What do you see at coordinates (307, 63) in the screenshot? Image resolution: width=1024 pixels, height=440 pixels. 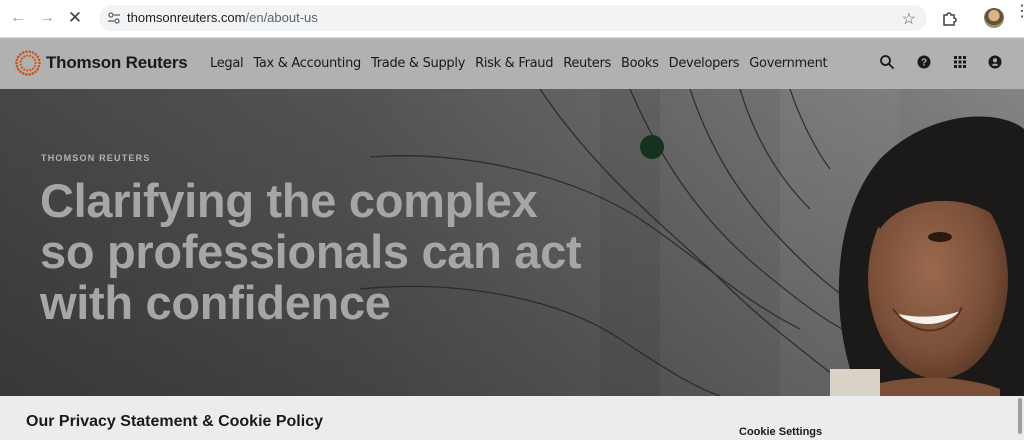 I see `nav-item-tax-accounting: Tax & Accounting` at bounding box center [307, 63].